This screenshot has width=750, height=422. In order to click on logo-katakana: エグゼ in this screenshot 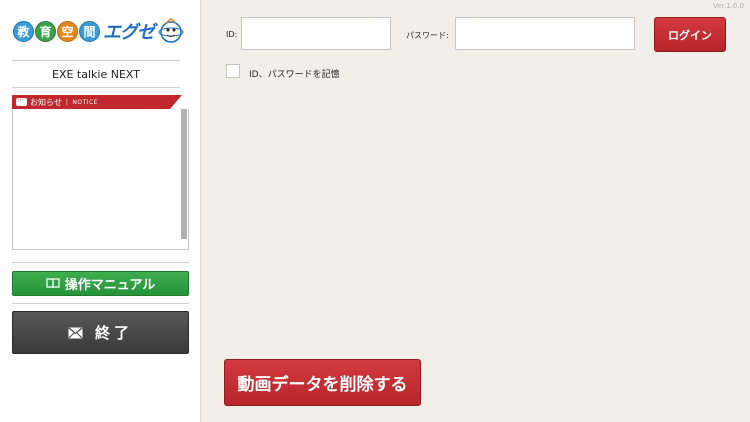, I will do `click(129, 32)`.